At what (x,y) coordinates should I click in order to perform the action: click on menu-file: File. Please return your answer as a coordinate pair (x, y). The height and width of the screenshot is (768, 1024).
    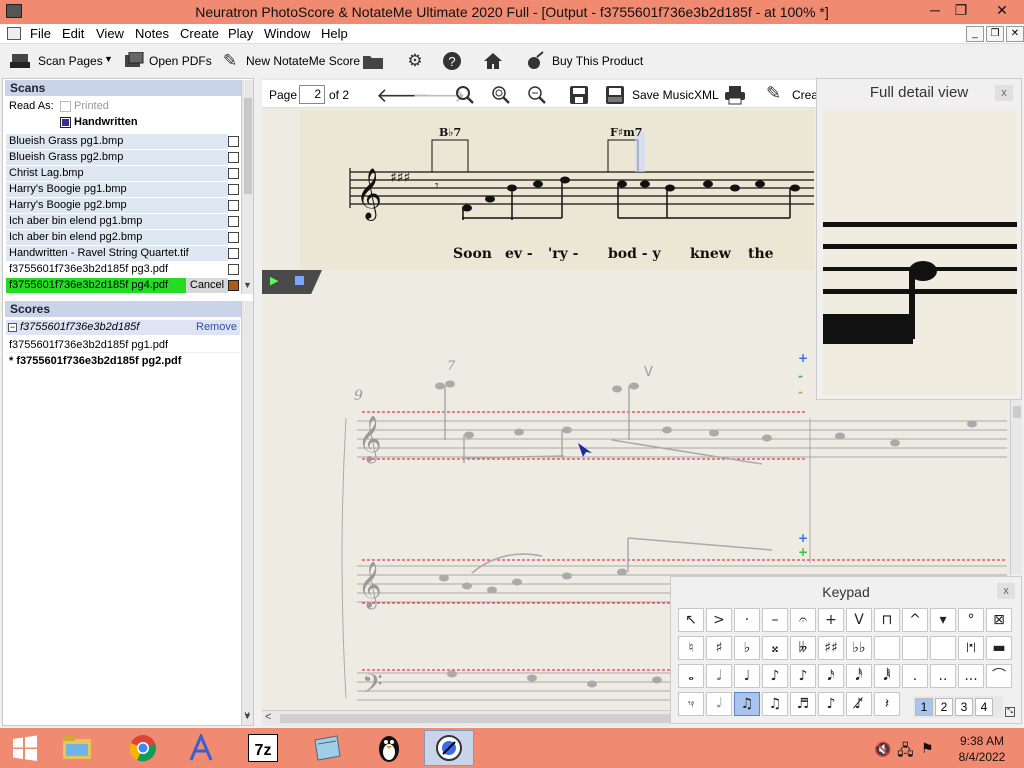
    Looking at the image, I should click on (40, 33).